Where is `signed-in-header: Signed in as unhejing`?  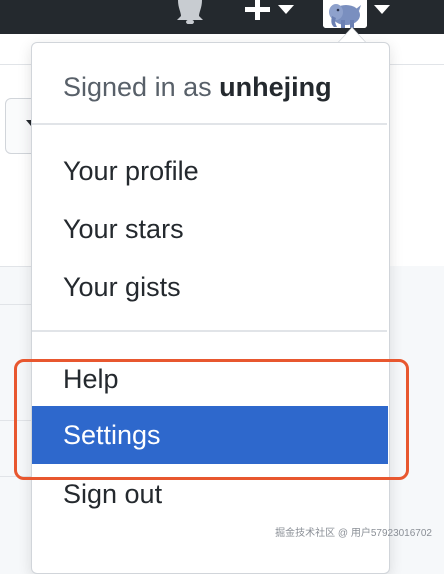 signed-in-header: Signed in as unhejing is located at coordinates (197, 87).